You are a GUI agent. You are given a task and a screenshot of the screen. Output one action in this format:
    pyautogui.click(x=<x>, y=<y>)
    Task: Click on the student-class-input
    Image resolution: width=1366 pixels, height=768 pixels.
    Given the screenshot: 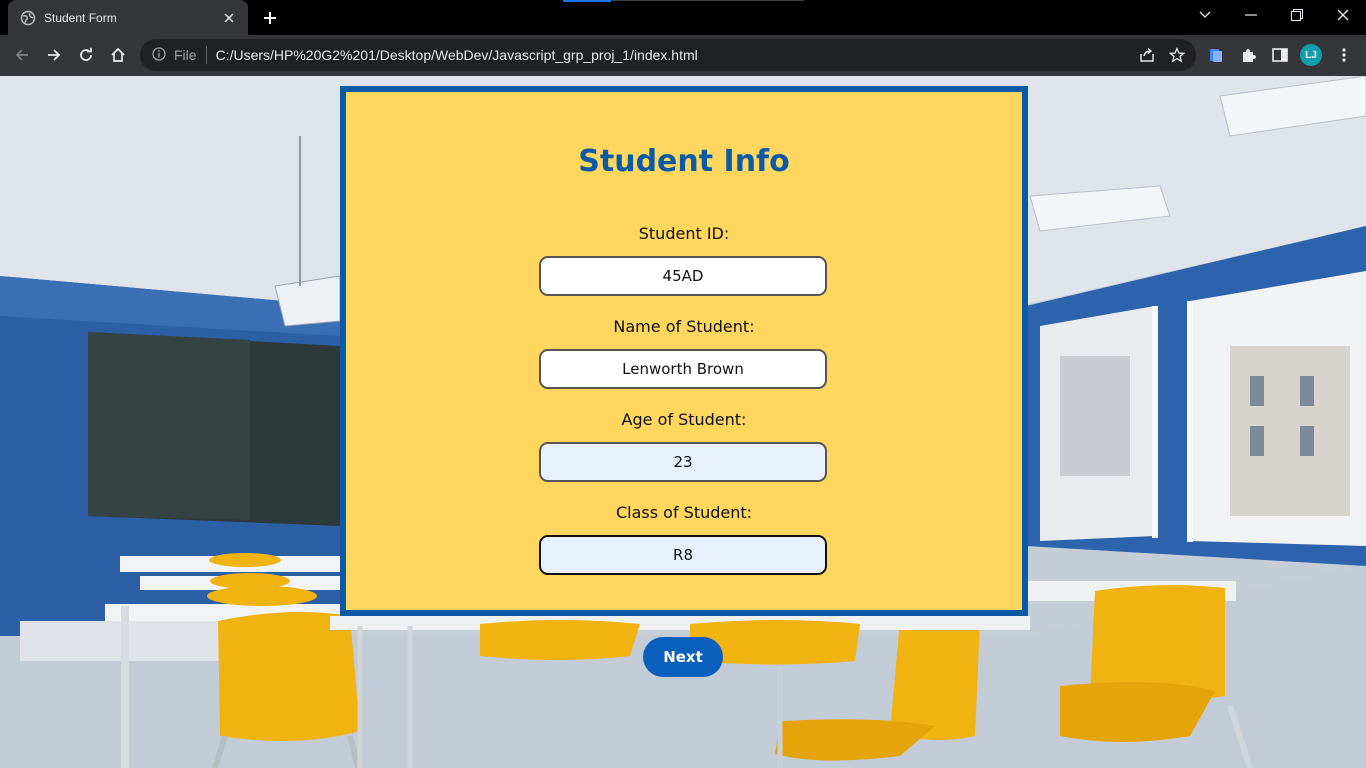 What is the action you would take?
    pyautogui.click(x=683, y=555)
    